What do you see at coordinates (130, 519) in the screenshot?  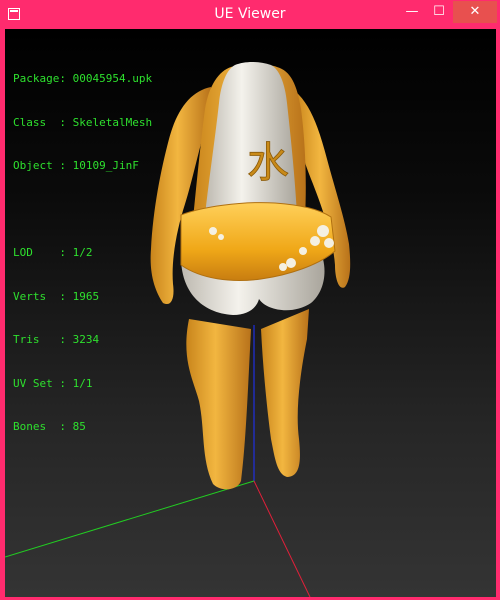 I see `y-axis-line` at bounding box center [130, 519].